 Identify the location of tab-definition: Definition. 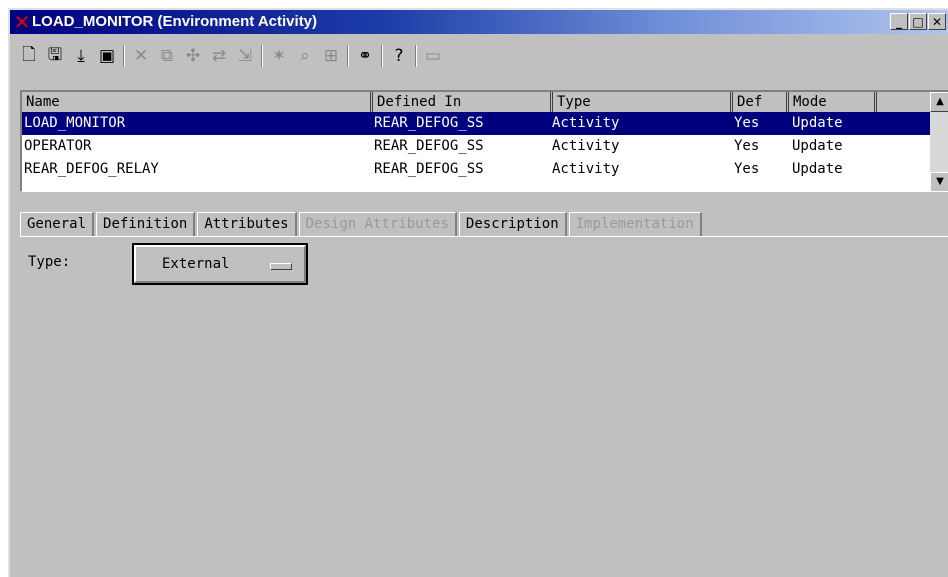
(146, 224).